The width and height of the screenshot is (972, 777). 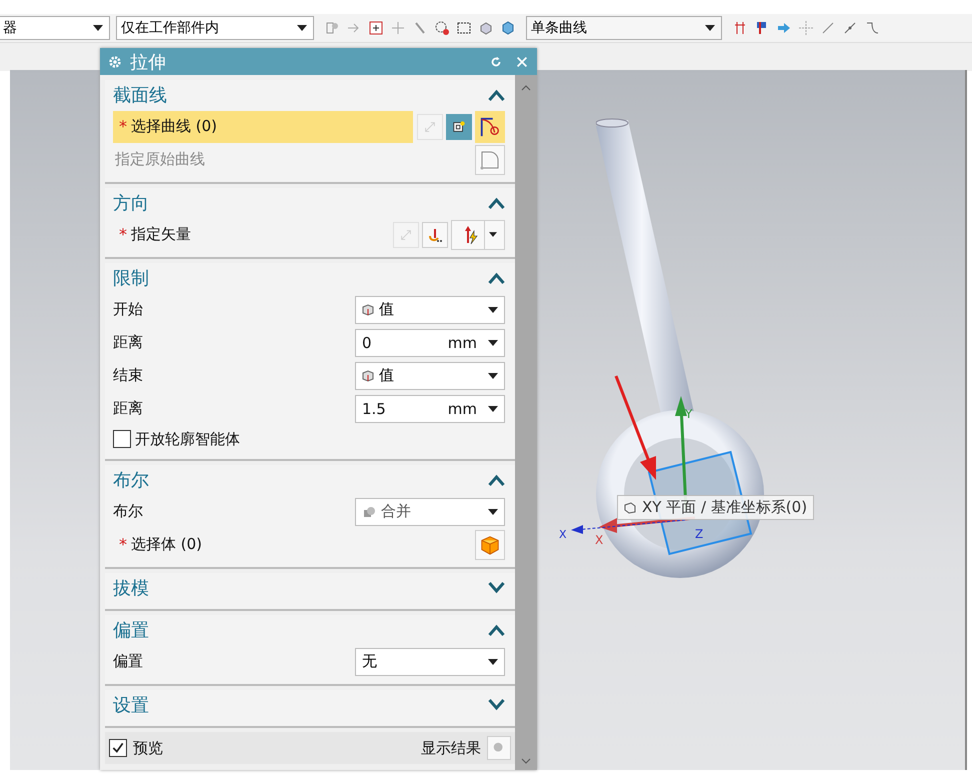 What do you see at coordinates (309, 480) in the screenshot?
I see `section-header: 布尔` at bounding box center [309, 480].